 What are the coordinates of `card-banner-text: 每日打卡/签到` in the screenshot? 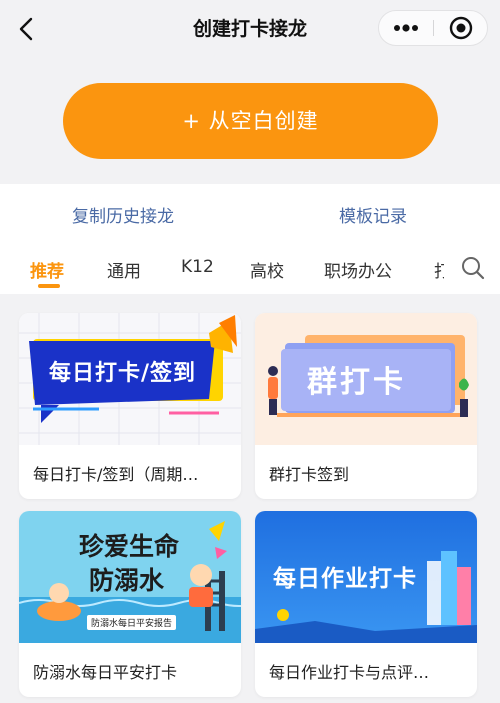 It's located at (123, 373).